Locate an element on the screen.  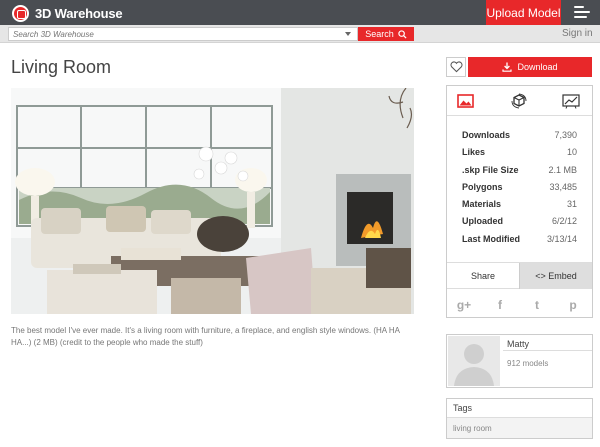
tab-image-view is located at coordinates (465, 101).